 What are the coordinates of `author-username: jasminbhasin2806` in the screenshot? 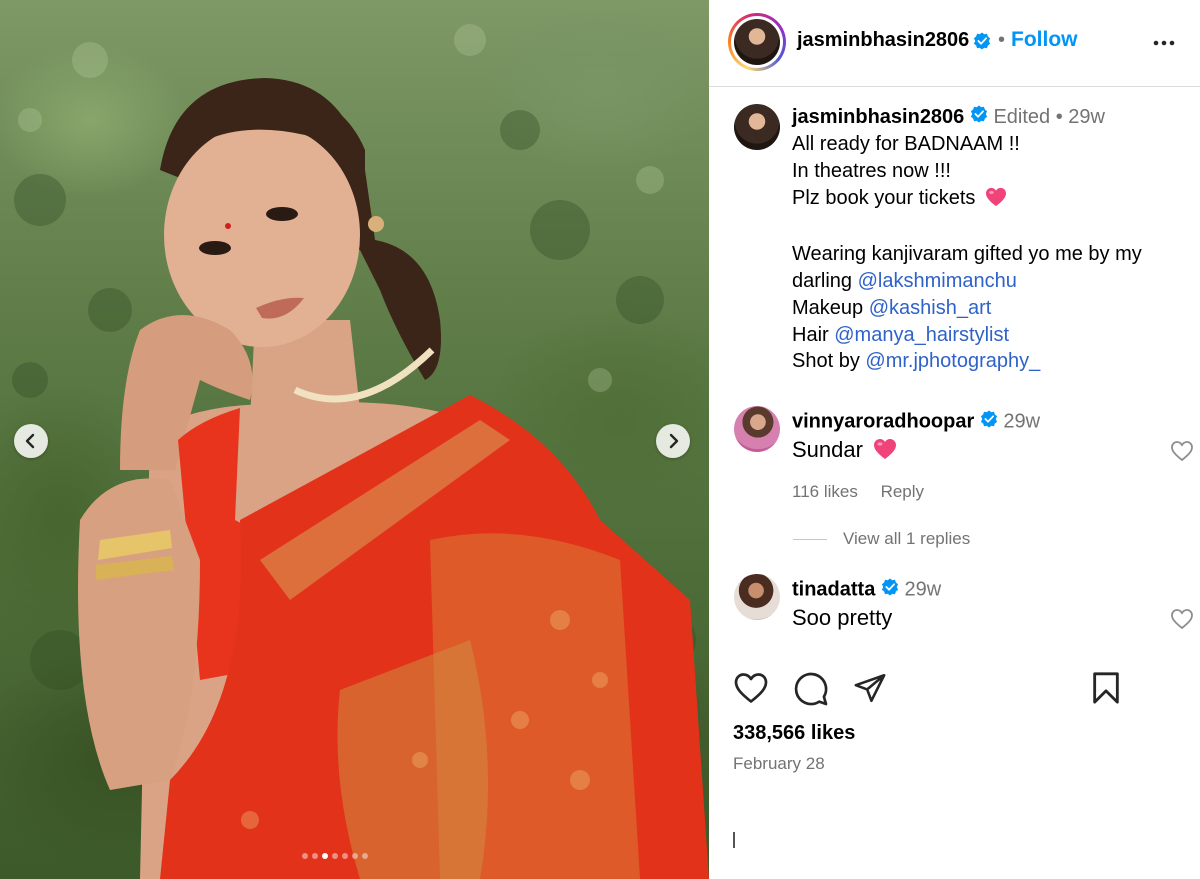 It's located at (883, 40).